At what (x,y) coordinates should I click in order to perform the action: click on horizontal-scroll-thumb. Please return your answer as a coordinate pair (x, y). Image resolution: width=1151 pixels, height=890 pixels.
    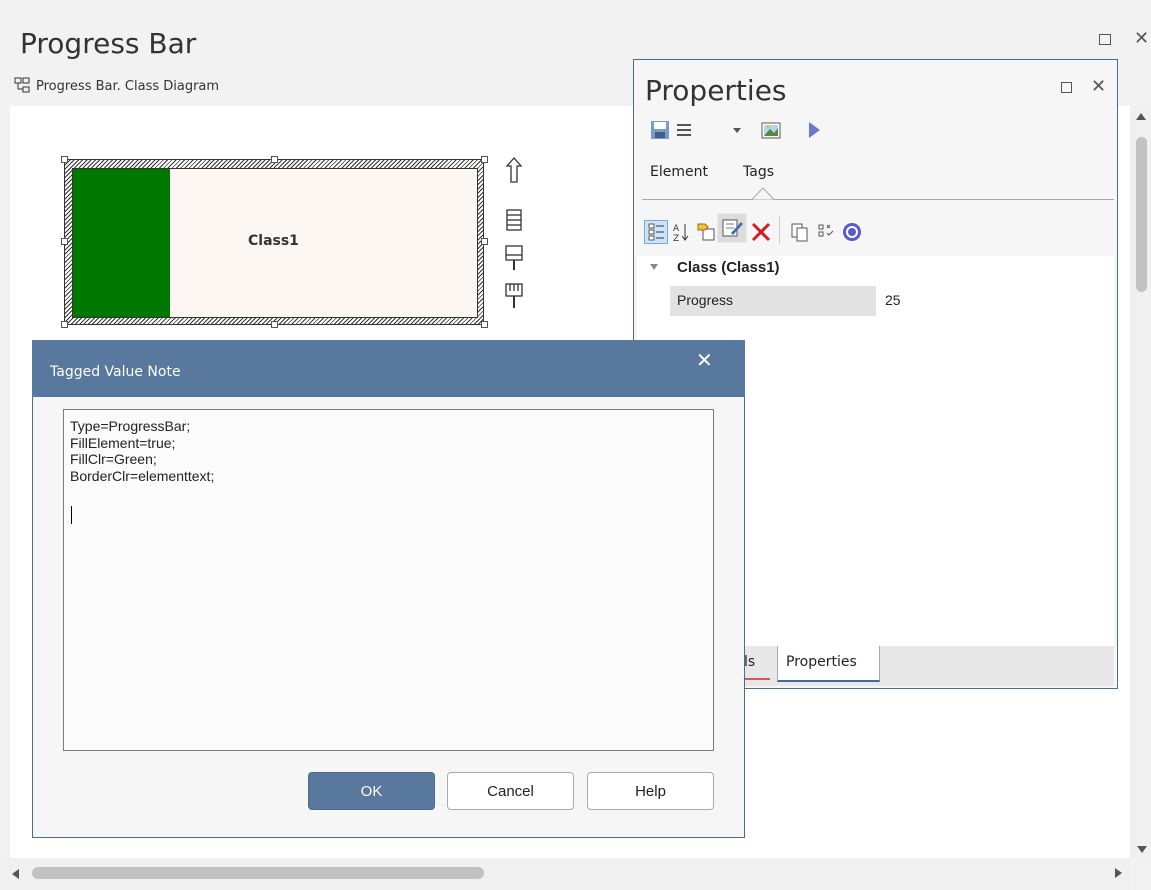
    Looking at the image, I should click on (258, 873).